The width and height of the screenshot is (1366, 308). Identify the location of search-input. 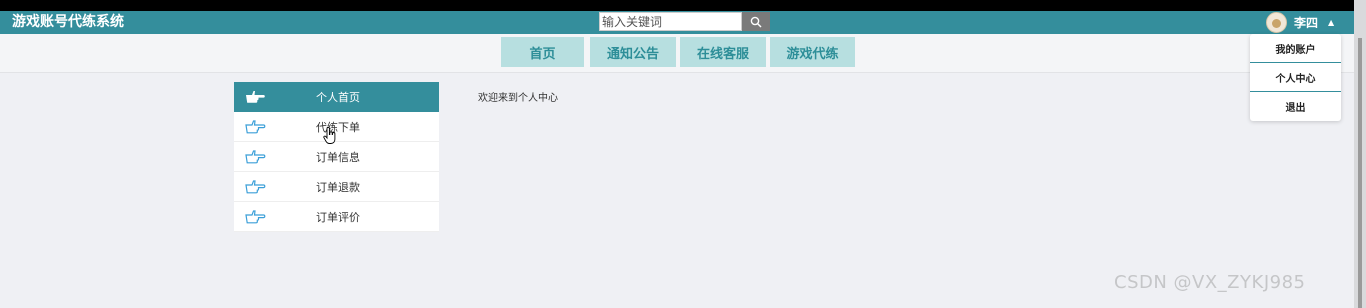
(670, 21).